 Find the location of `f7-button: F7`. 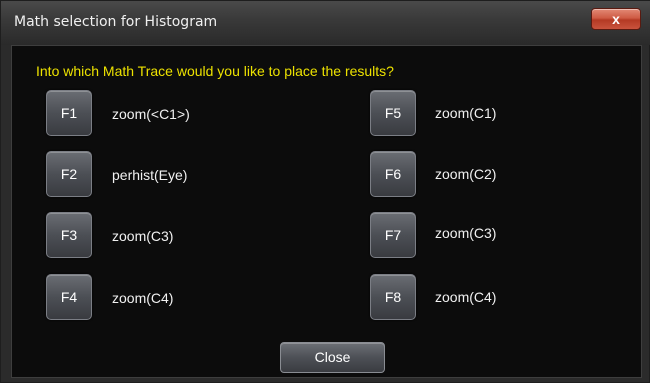

f7-button: F7 is located at coordinates (393, 235).